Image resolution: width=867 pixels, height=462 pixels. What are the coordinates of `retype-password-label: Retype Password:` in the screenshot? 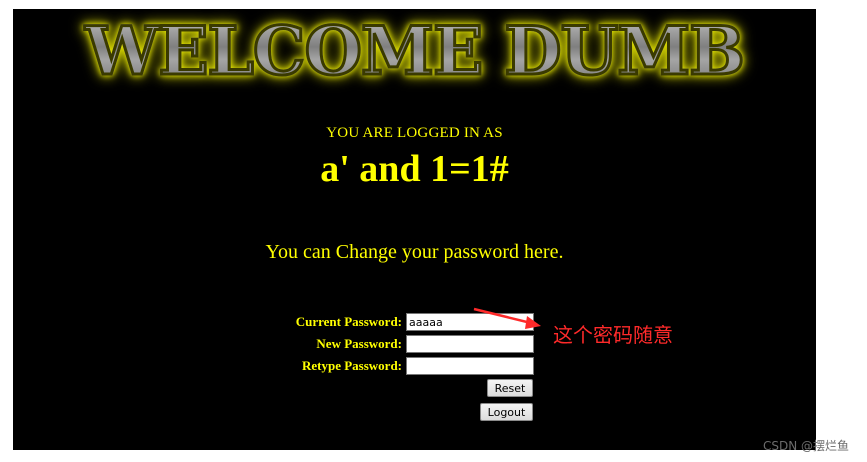 It's located at (351, 365).